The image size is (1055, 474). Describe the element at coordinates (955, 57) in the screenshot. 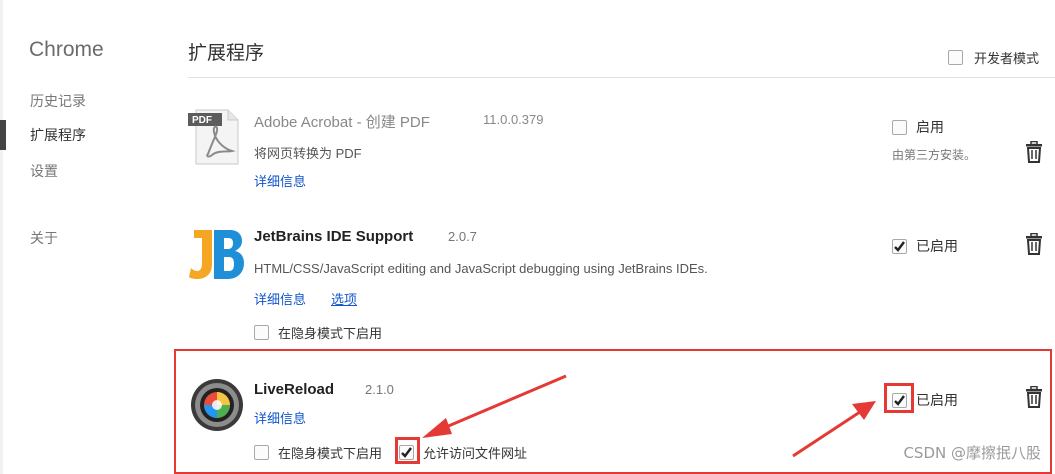

I see `developer-mode-checkbox` at that location.